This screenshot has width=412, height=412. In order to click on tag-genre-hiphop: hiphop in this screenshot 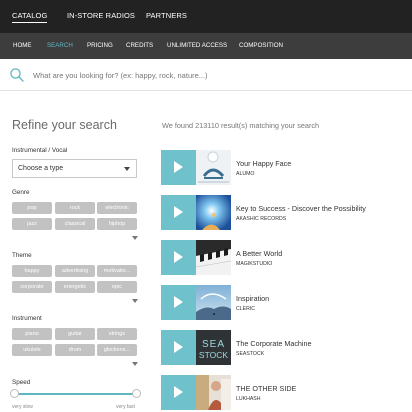, I will do `click(117, 224)`.